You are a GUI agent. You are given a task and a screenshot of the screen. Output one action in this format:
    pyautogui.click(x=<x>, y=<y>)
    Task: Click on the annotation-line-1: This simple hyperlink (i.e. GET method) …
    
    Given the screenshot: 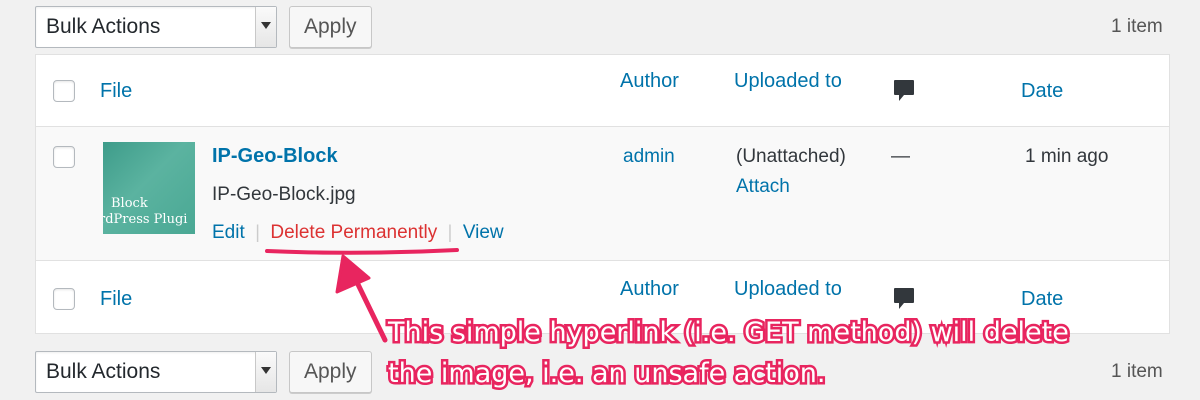 What is the action you would take?
    pyautogui.click(x=729, y=333)
    